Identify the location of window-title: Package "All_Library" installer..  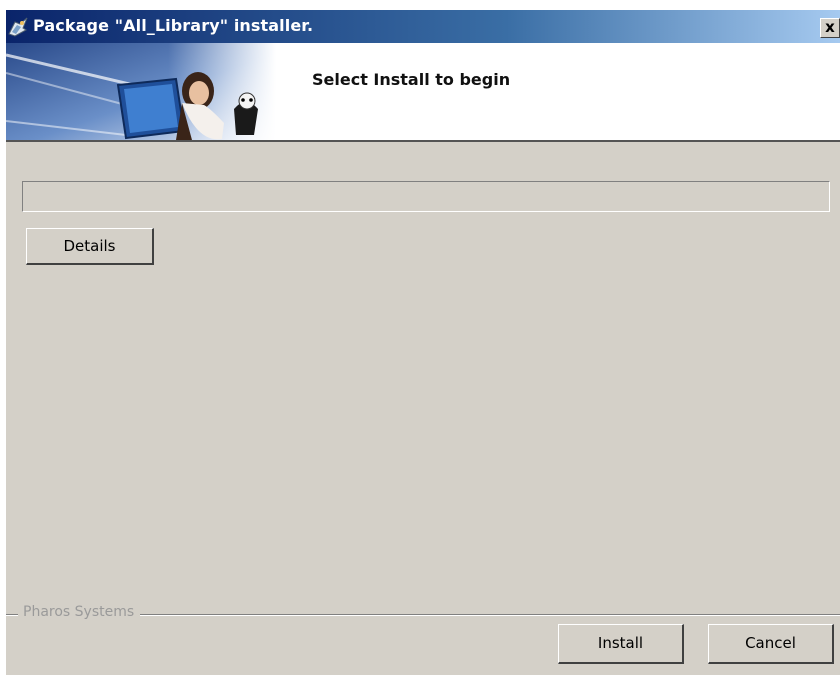
(173, 25).